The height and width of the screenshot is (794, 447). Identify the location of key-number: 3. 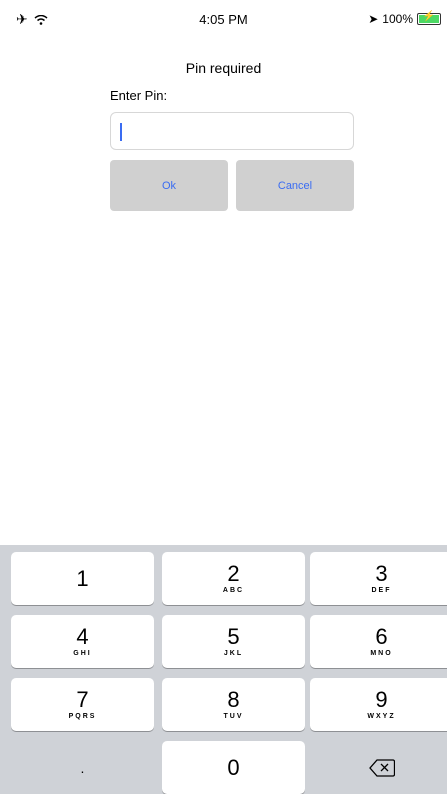
(381, 573).